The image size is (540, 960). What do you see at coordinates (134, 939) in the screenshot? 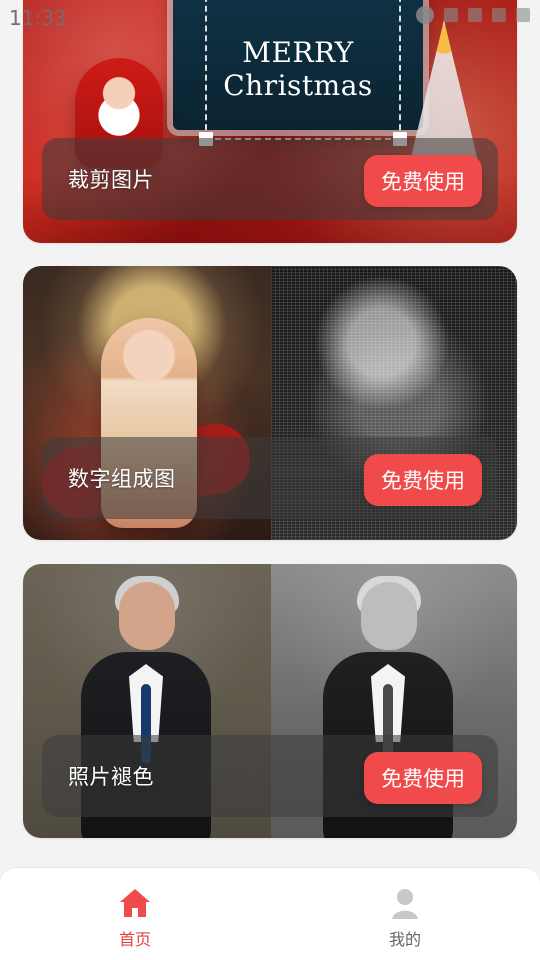
I see `nav-home-label: 首页` at bounding box center [134, 939].